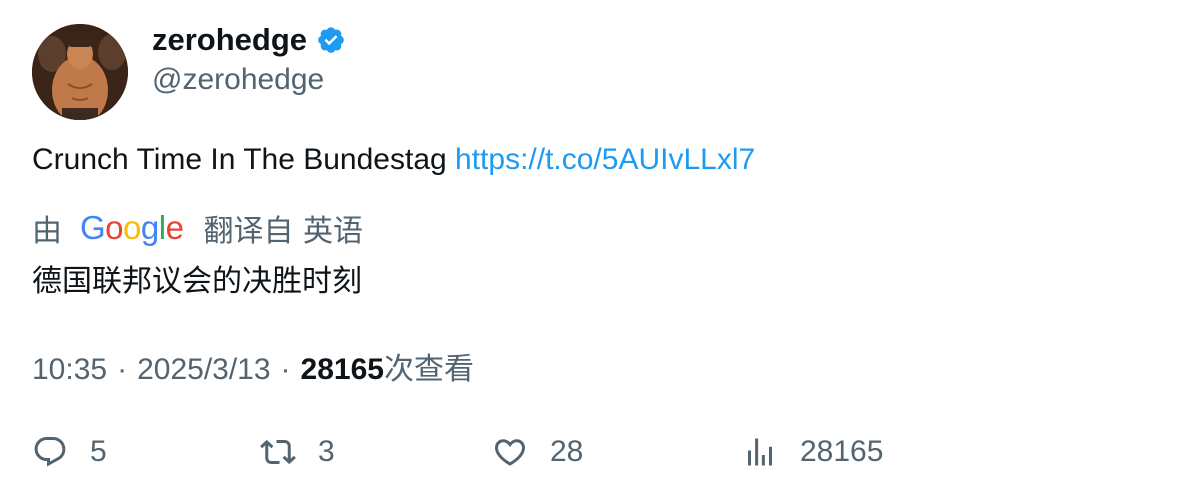 This screenshot has width=1196, height=498. Describe the element at coordinates (278, 452) in the screenshot. I see `retweet-icon` at that location.